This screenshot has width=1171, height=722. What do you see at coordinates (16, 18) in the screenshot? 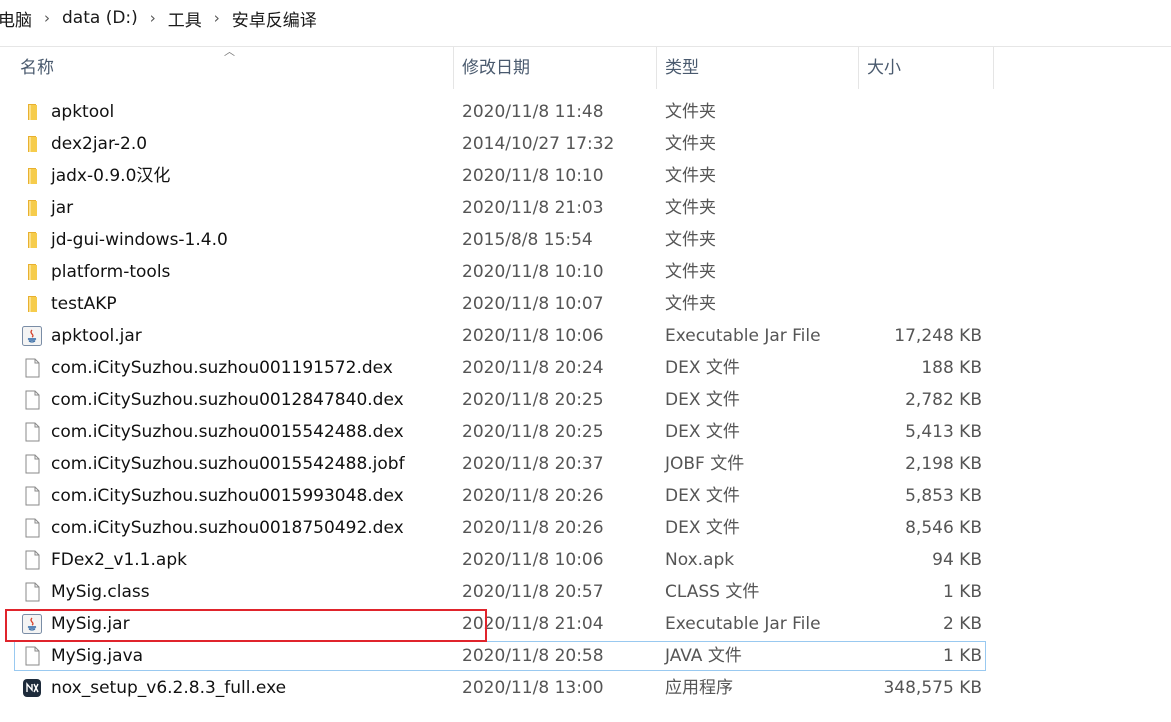
I see `breadcrumb-item-computer: 电脑` at bounding box center [16, 18].